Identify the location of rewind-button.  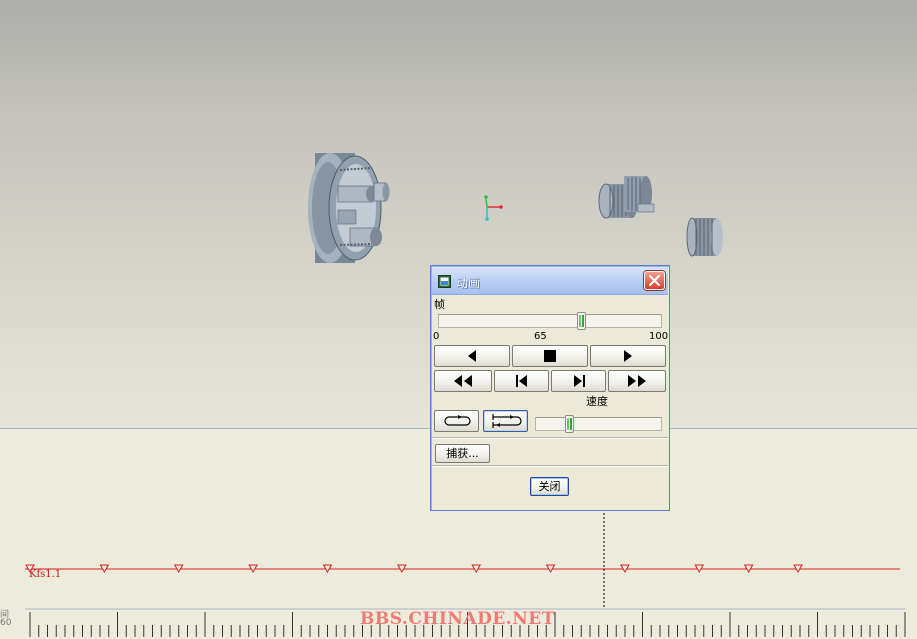
(463, 381).